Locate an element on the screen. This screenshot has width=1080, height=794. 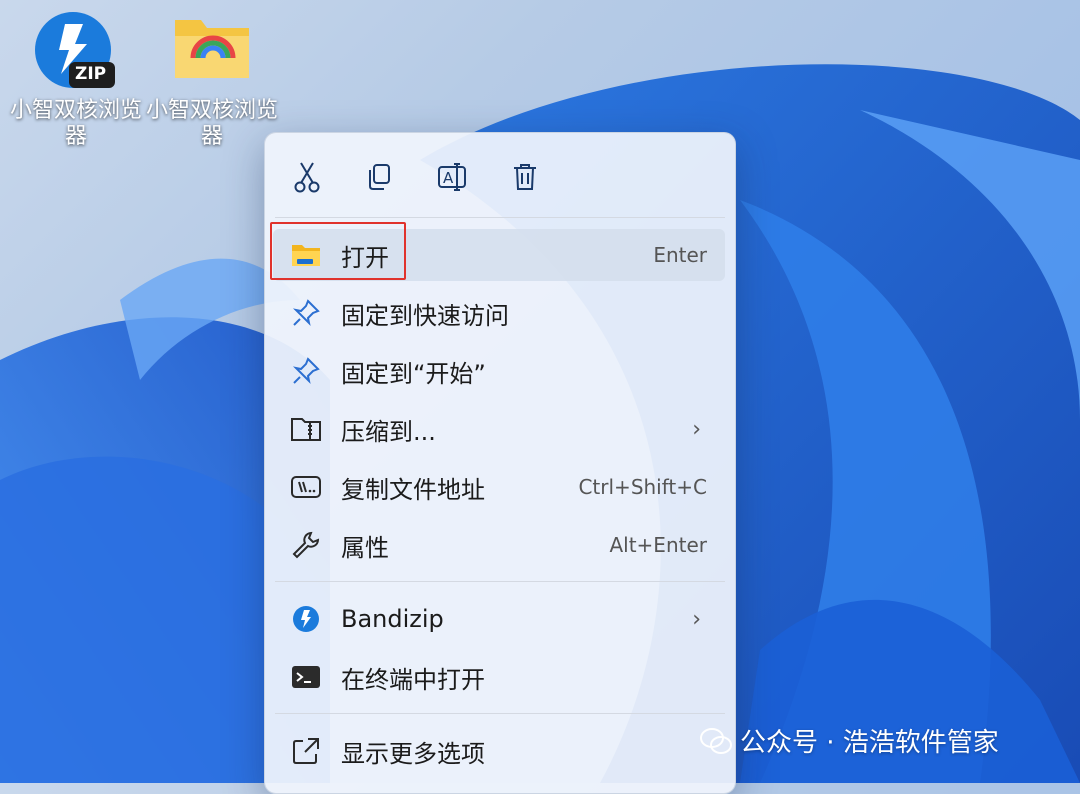
more-options-icon is located at coordinates (306, 751).